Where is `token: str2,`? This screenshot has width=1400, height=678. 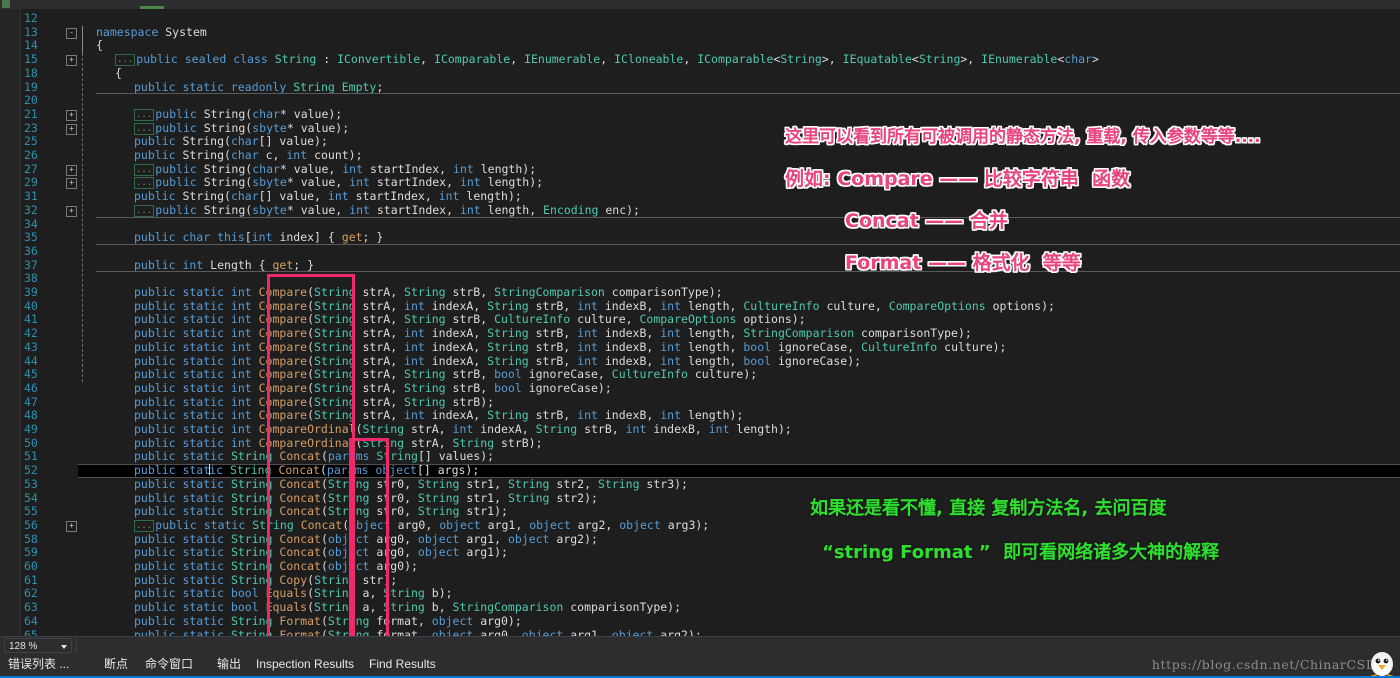 token: str2, is located at coordinates (573, 483).